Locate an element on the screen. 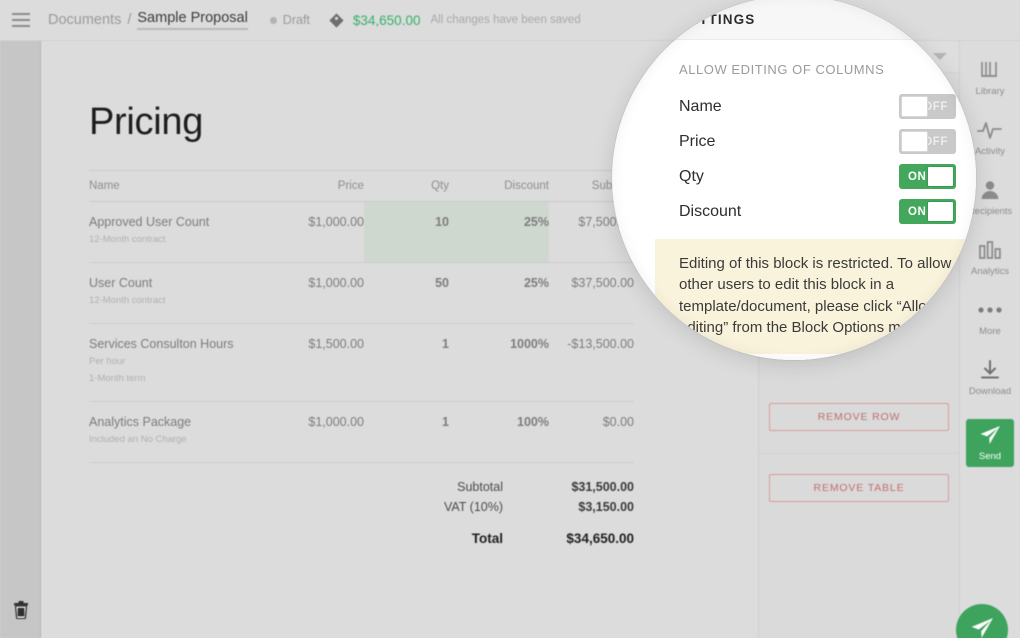  document-amount: $34,650.00 is located at coordinates (386, 20).